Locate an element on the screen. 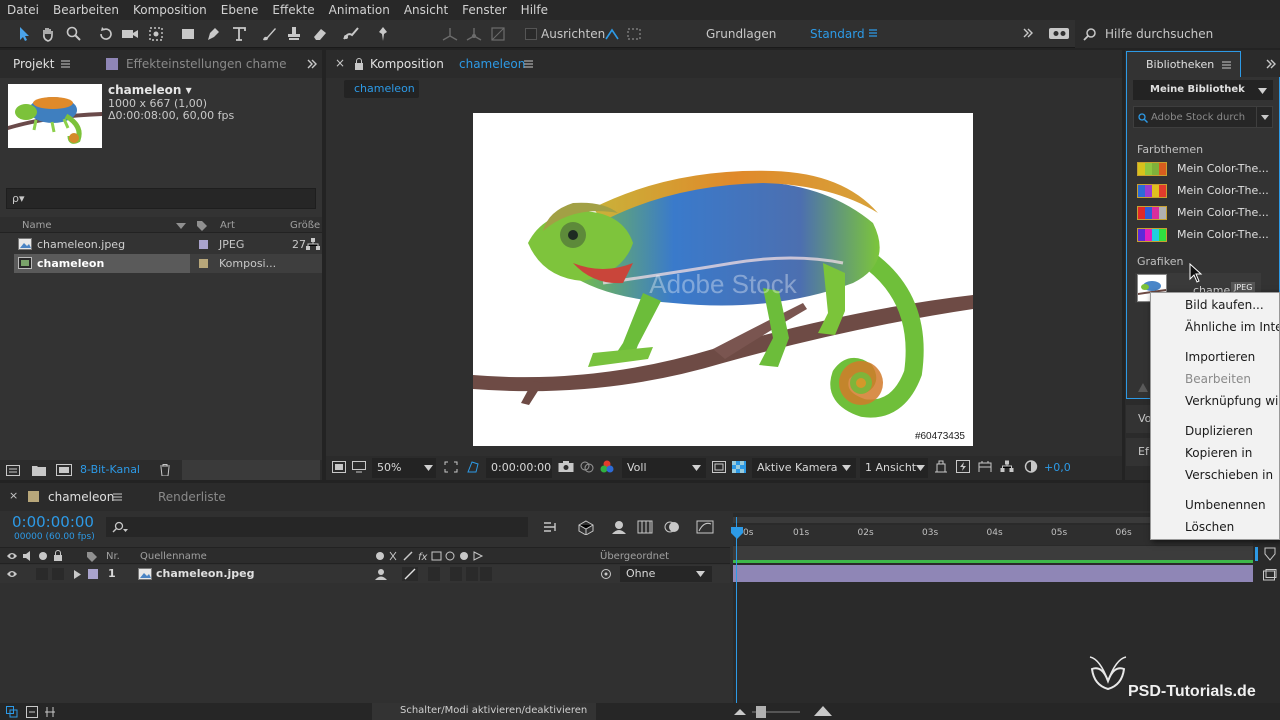 Image resolution: width=1280 pixels, height=720 pixels. zoom-slider-thumb is located at coordinates (761, 712).